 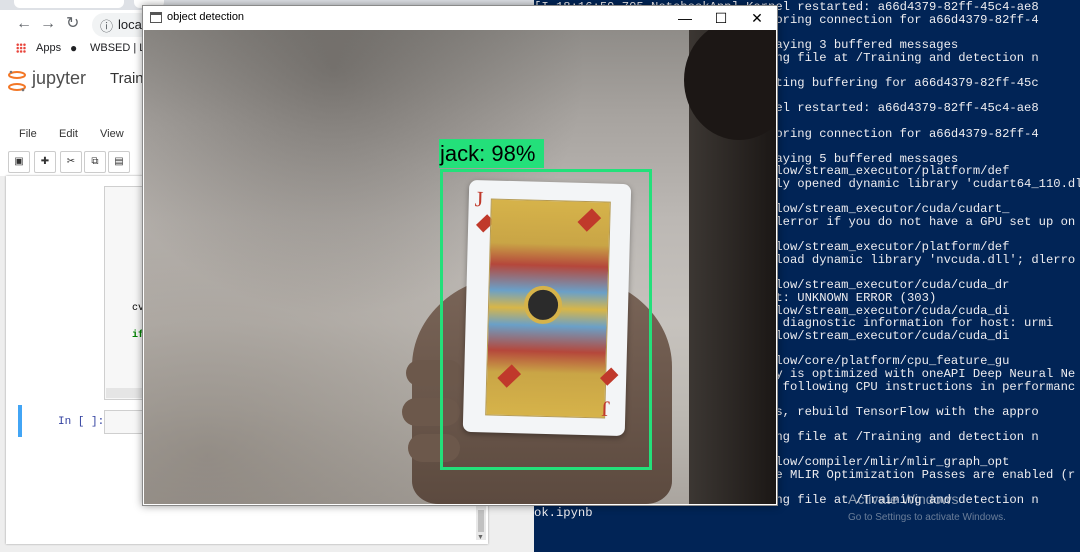 I want to click on code-cell, so click(x=125, y=293).